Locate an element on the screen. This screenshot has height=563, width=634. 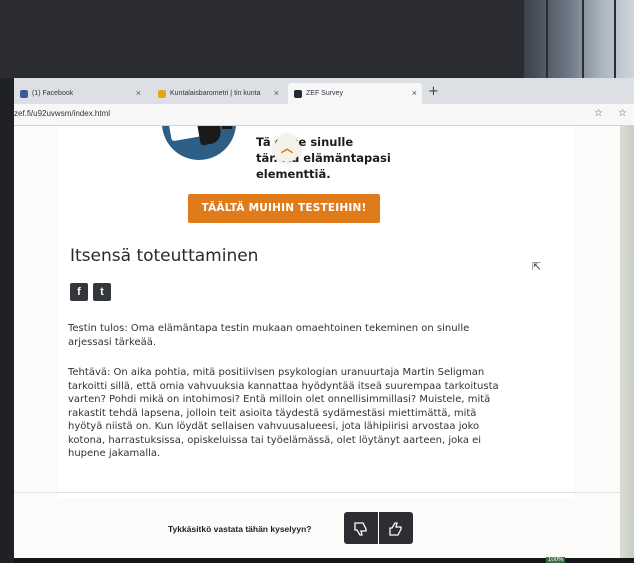
tab-label: Kuntalaisbarometri | tin kunta is located at coordinates (215, 93).